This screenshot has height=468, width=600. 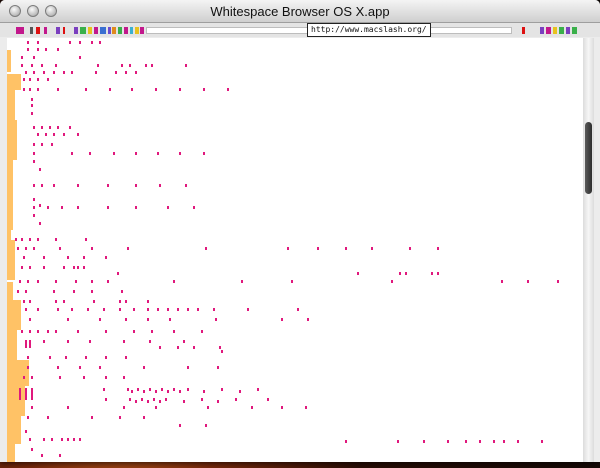 I want to click on vertical-scrollbar, so click(x=588, y=250).